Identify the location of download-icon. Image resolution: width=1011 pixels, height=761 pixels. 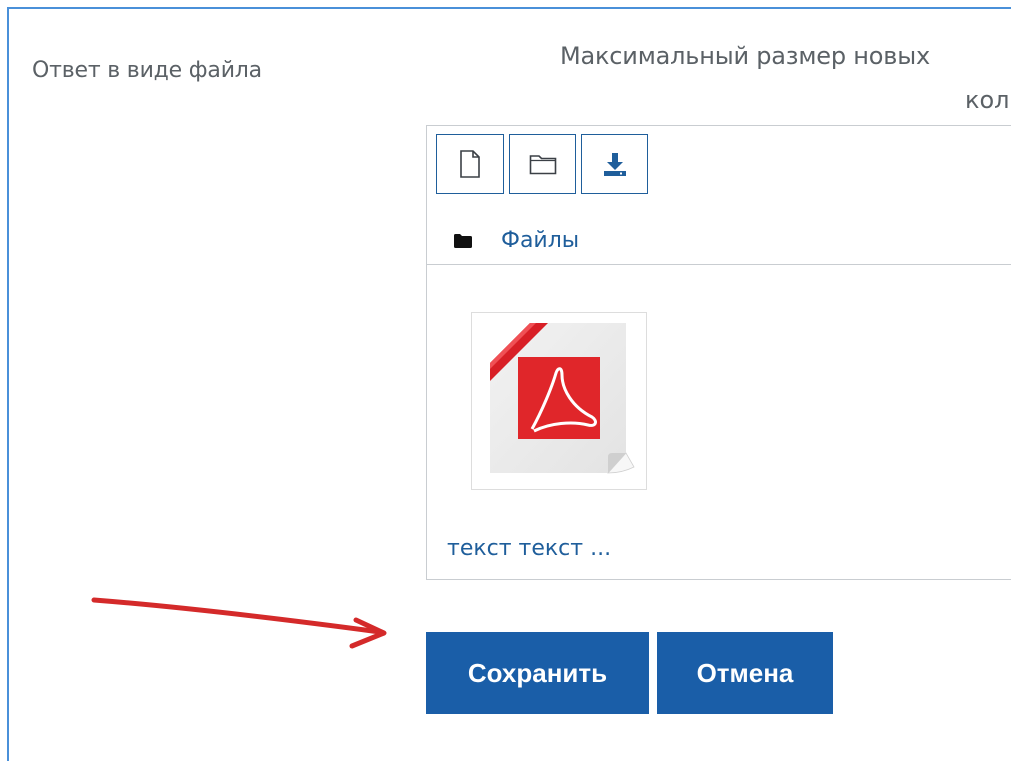
(614, 164).